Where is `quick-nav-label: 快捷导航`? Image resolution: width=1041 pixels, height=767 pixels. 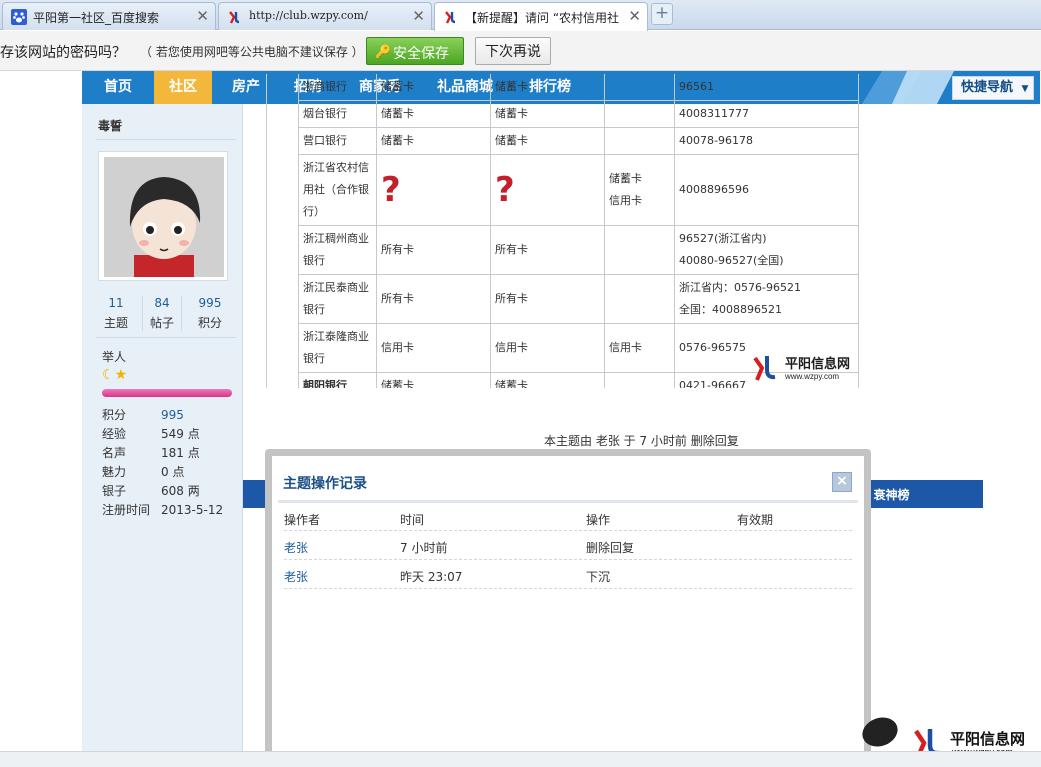
quick-nav-label: 快捷导航 is located at coordinates (987, 87).